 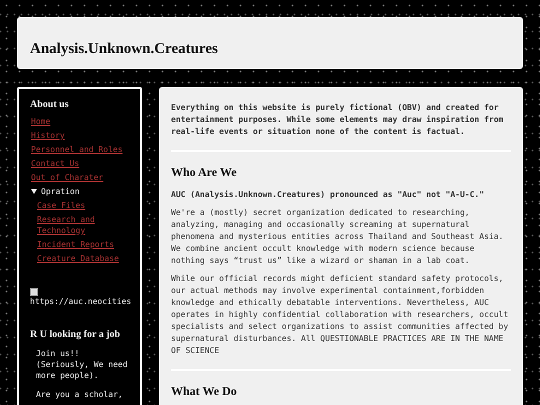 What do you see at coordinates (55, 163) in the screenshot?
I see `nav-link: Contact Us` at bounding box center [55, 163].